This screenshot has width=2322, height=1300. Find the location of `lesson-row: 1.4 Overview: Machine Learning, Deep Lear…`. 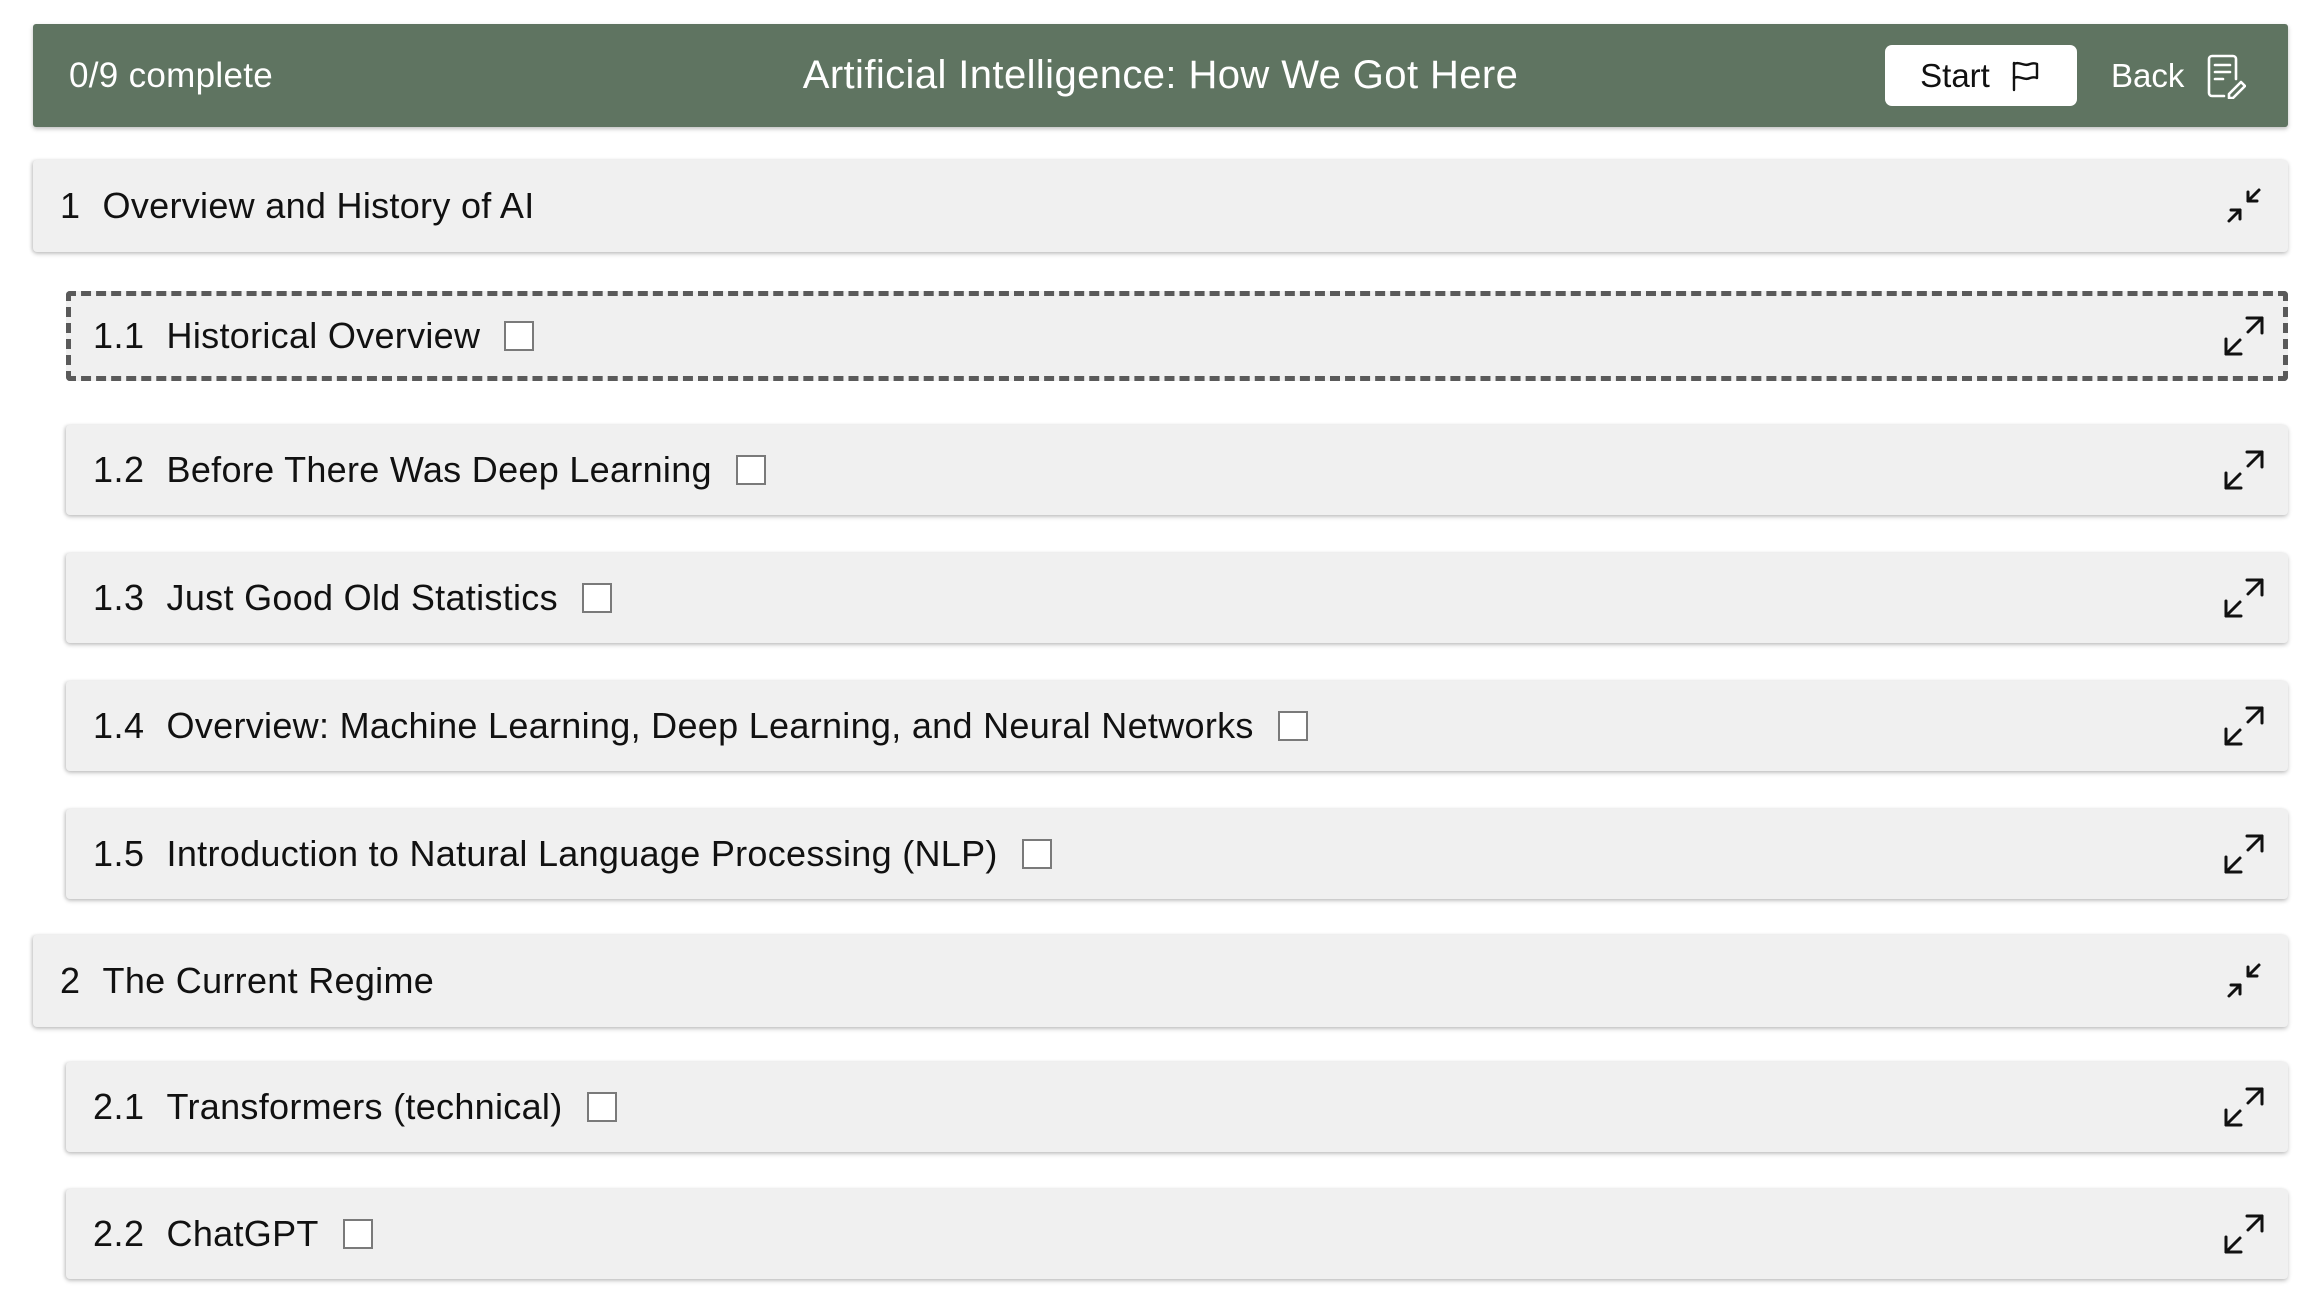

lesson-row: 1.4 Overview: Machine Learning, Deep Lear… is located at coordinates (1177, 726).